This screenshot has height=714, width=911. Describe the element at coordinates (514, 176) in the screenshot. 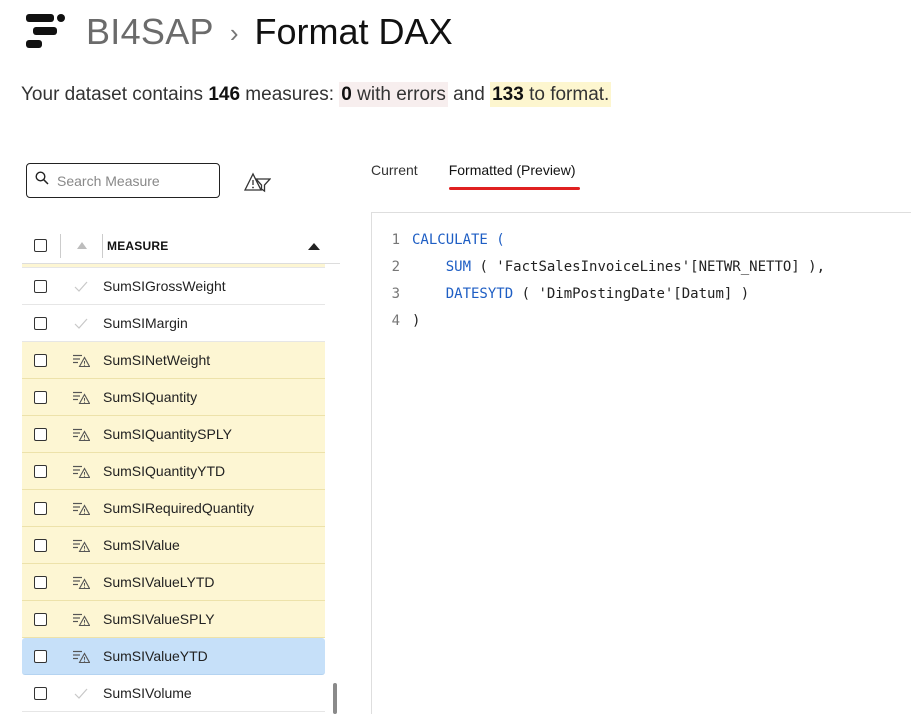

I see `tab-formatted-preview: Formatted (Preview)` at that location.